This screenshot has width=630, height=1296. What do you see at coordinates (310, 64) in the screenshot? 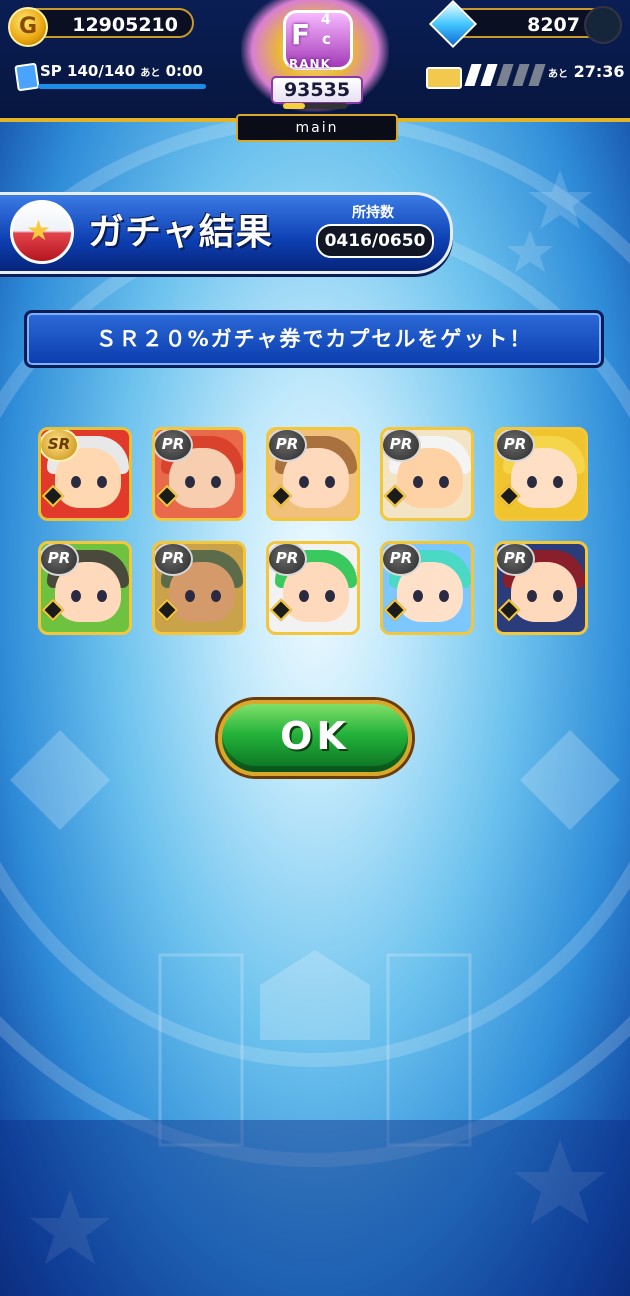
I see `rank-label: RANK` at bounding box center [310, 64].